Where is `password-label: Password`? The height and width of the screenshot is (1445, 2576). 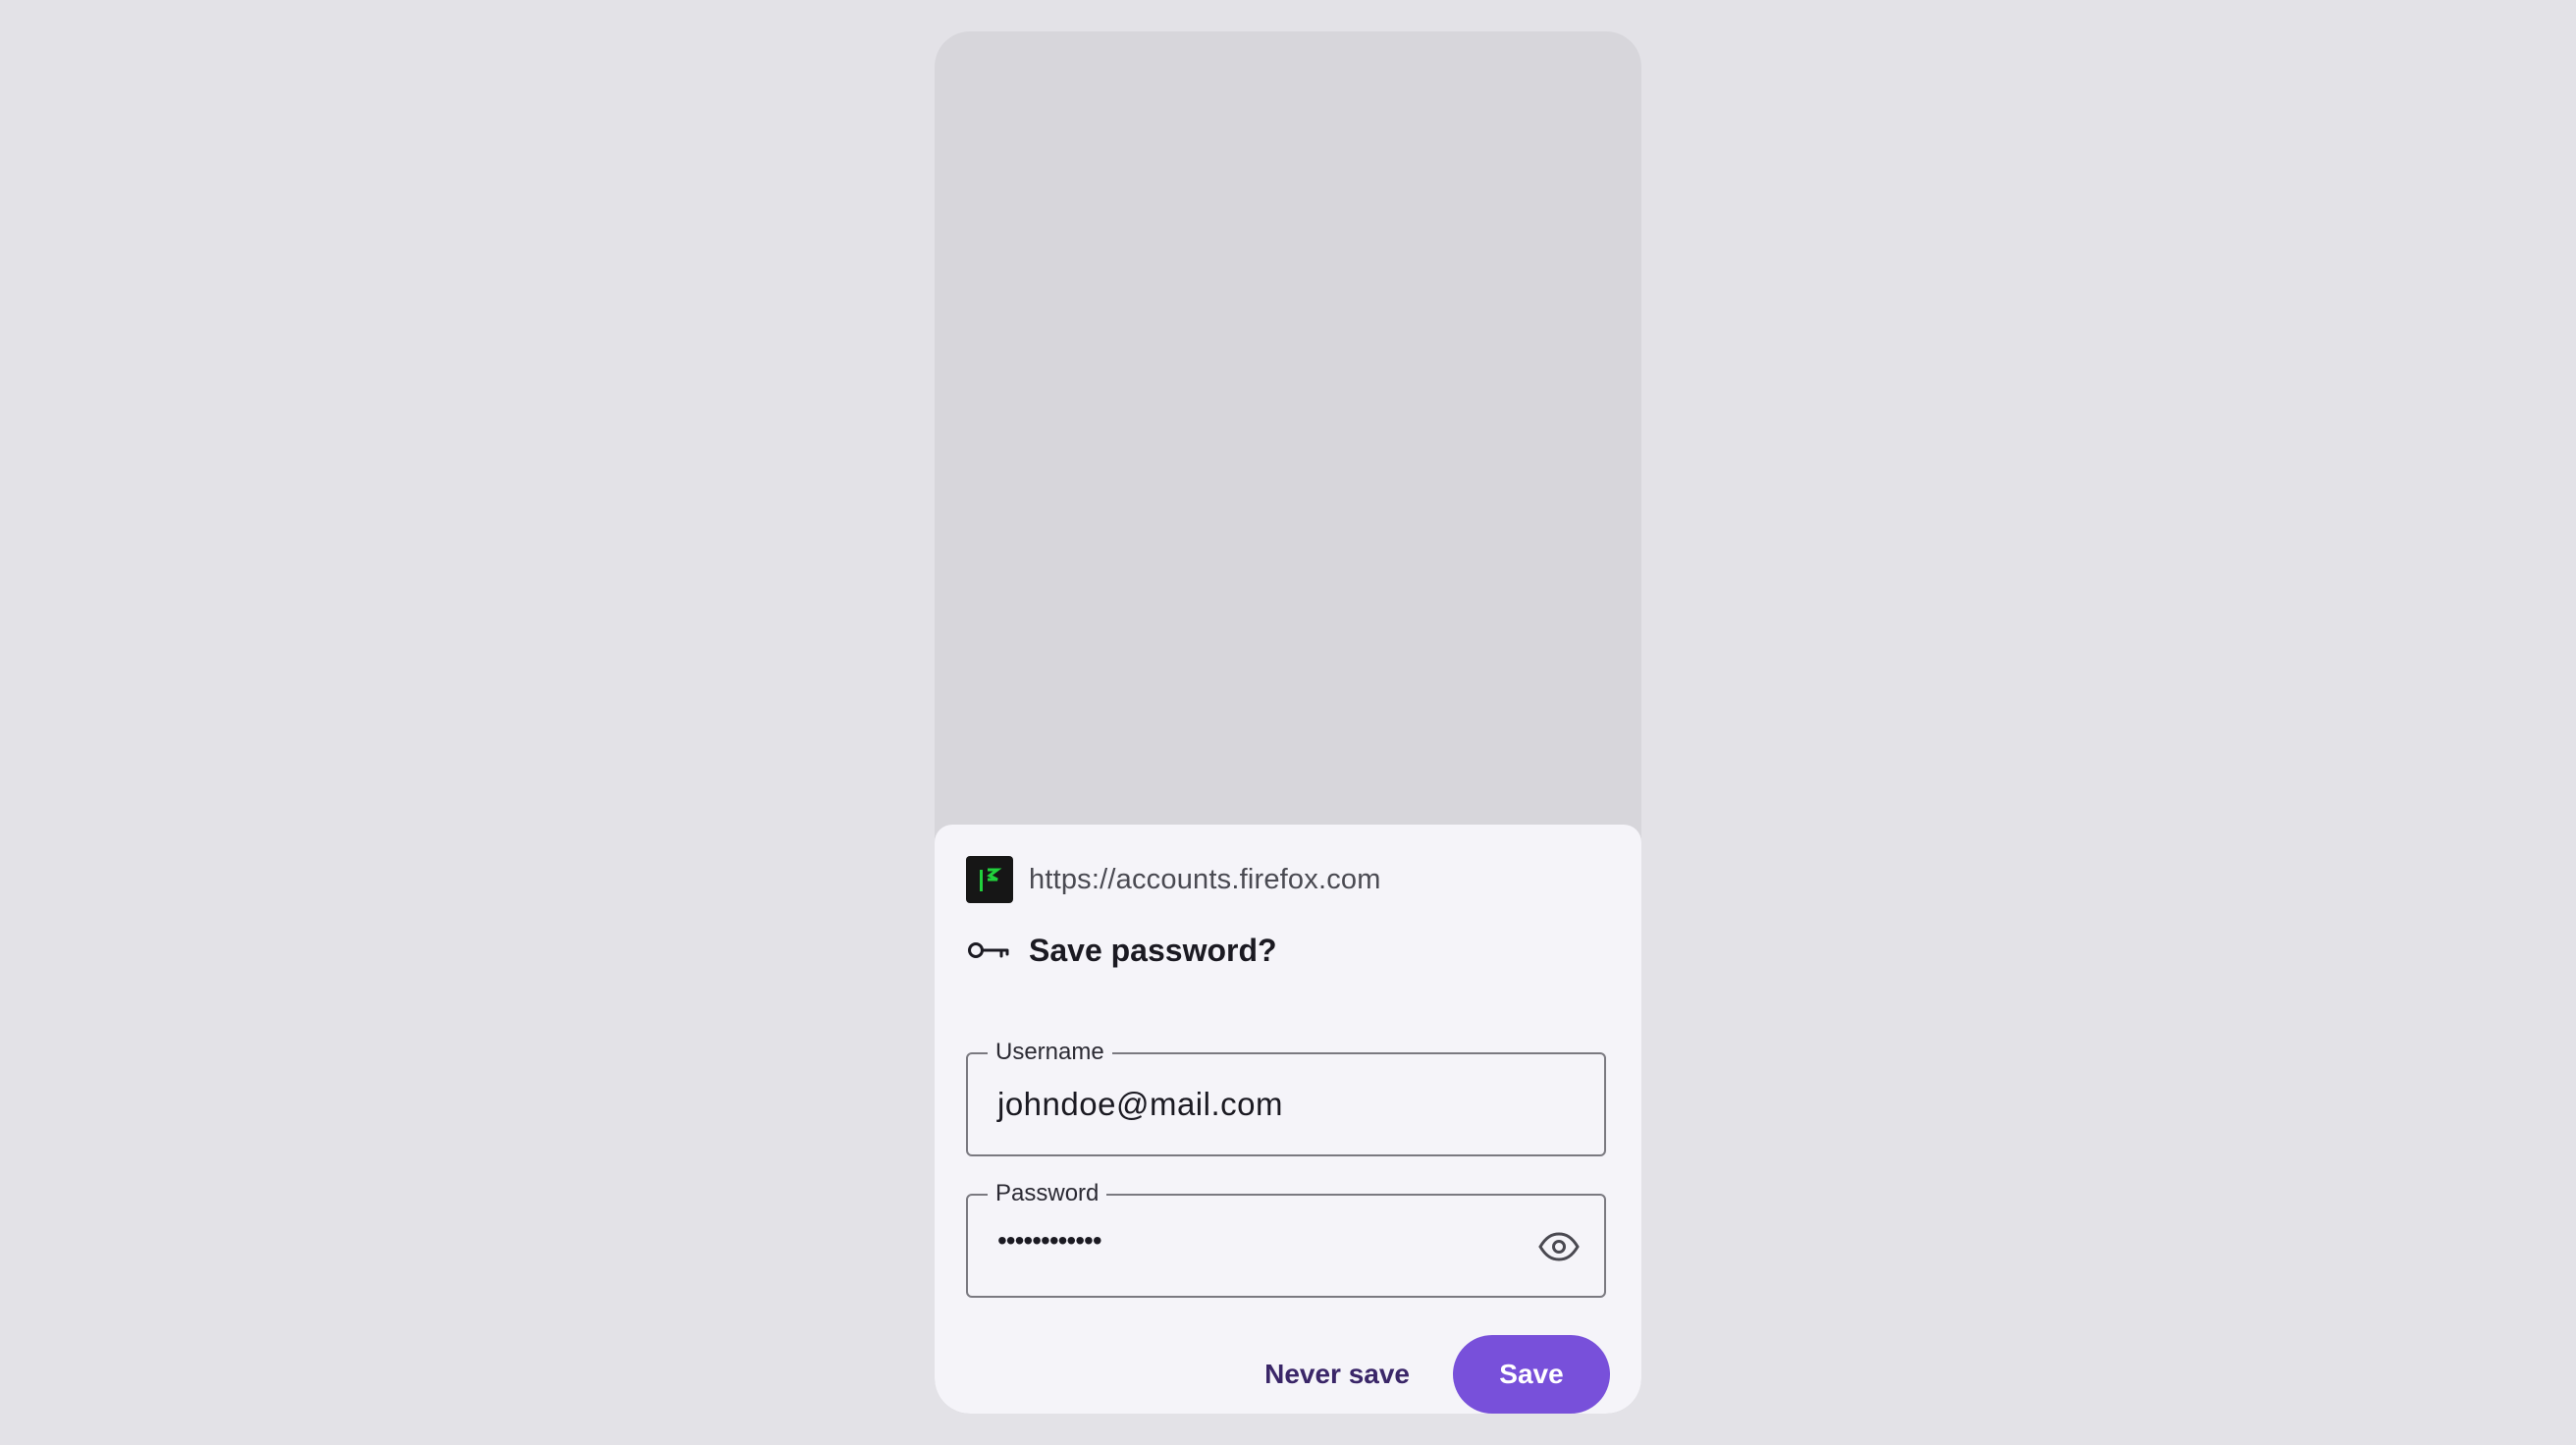
password-label: Password is located at coordinates (1047, 1193).